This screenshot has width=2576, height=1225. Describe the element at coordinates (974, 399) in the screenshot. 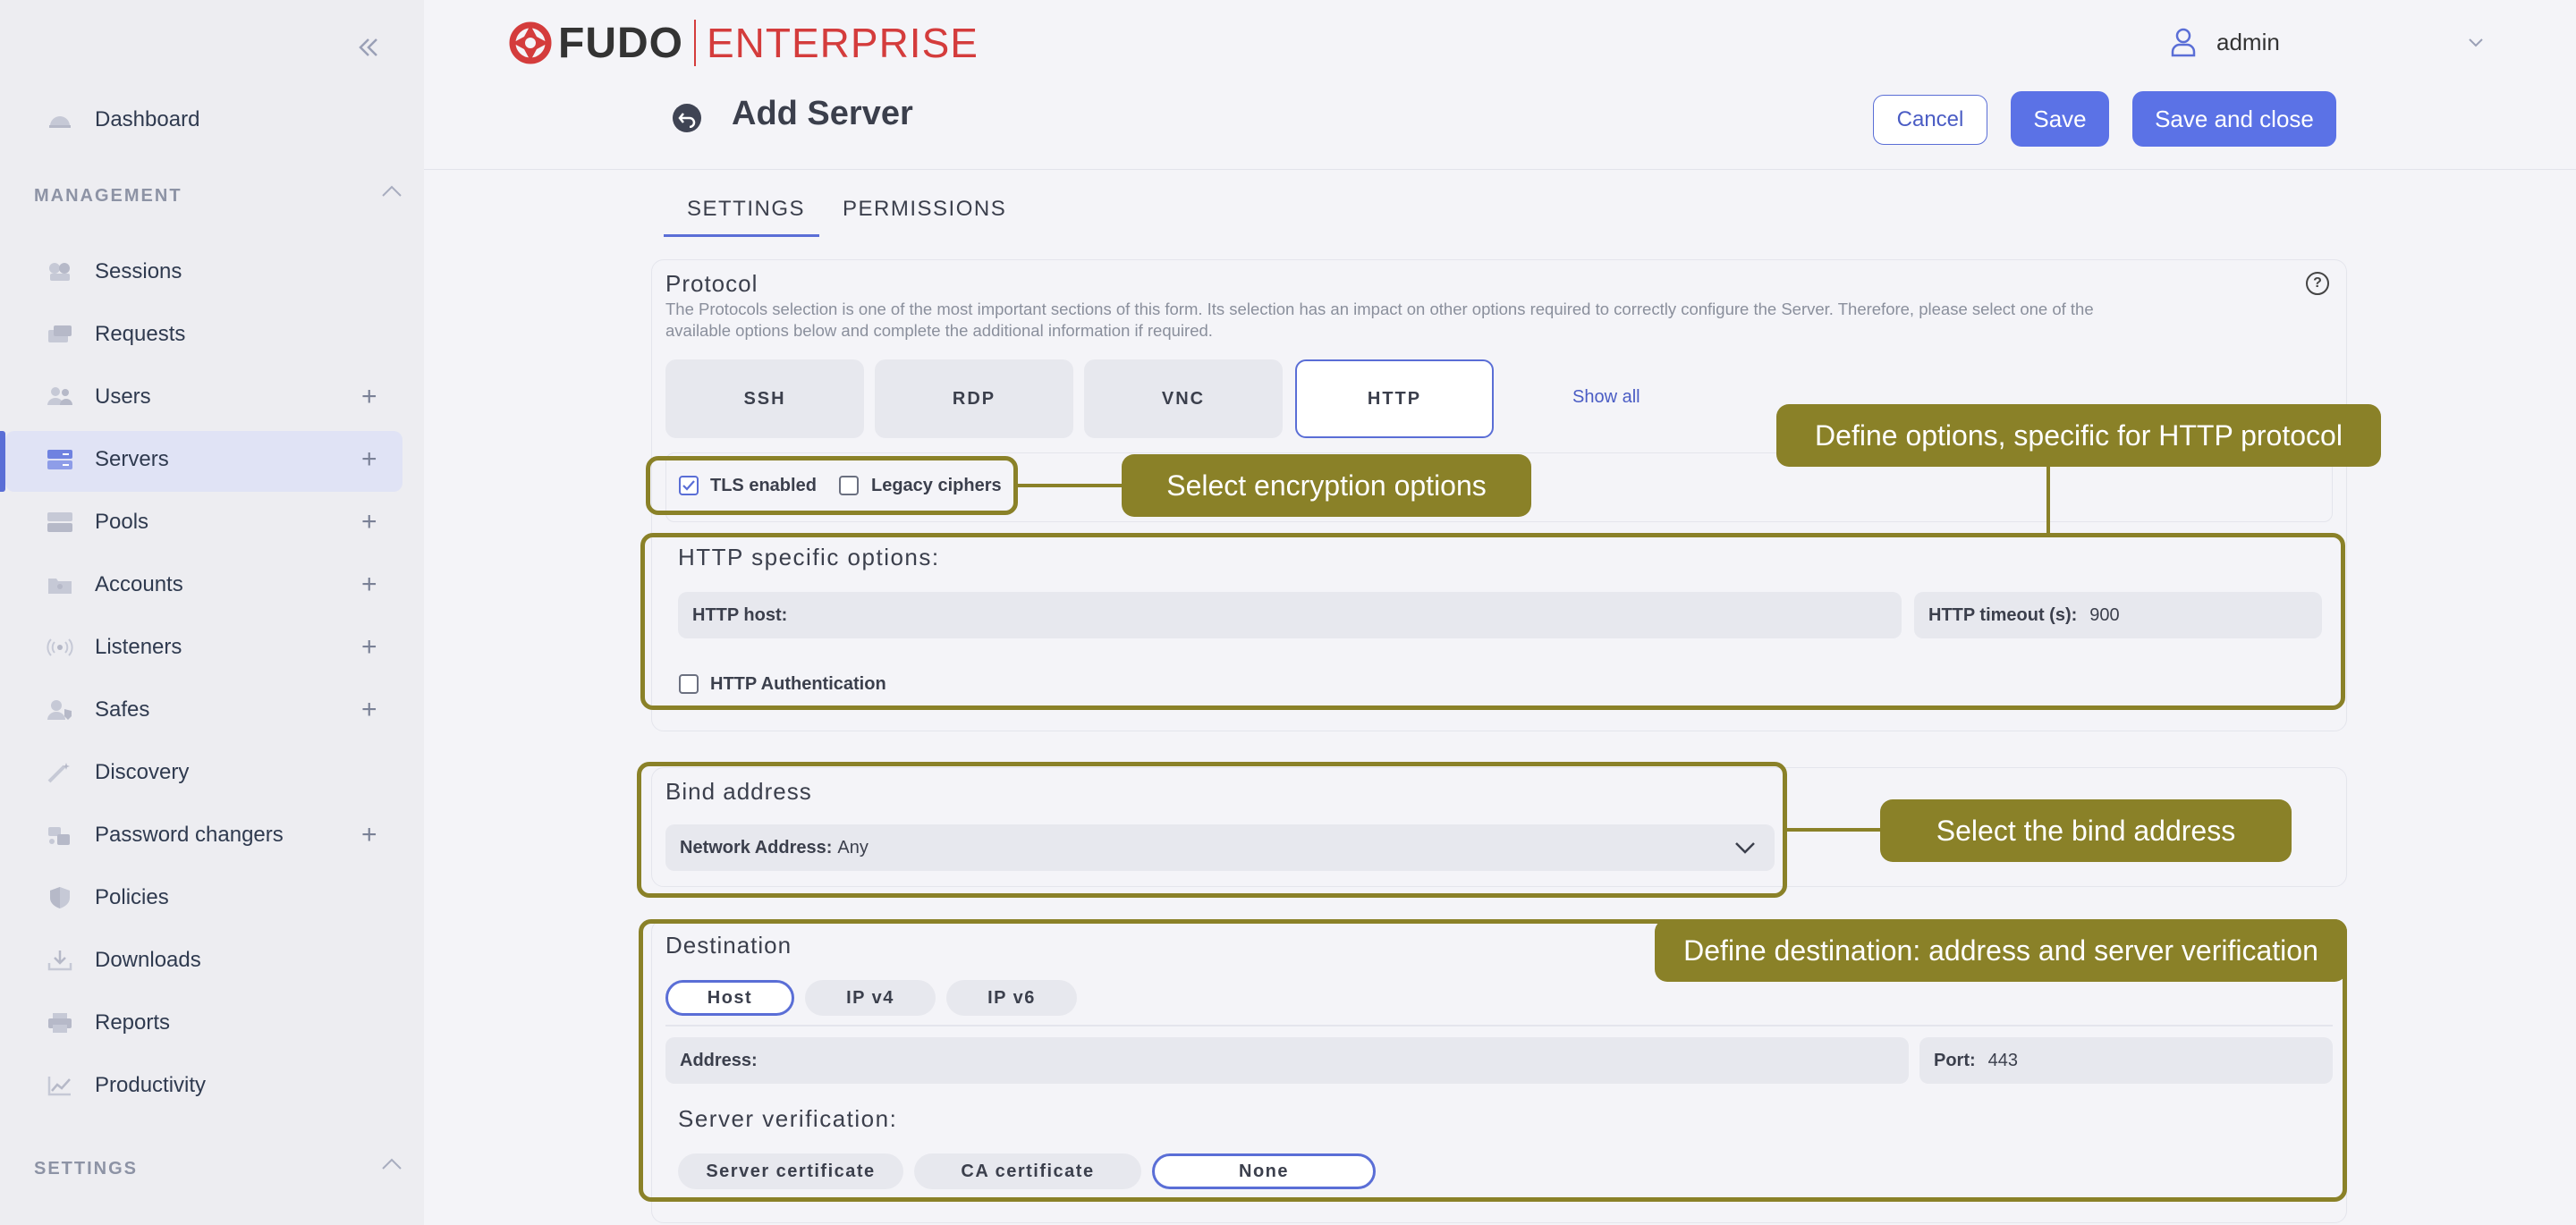

I see `protocol-rdp-button: RDP` at that location.